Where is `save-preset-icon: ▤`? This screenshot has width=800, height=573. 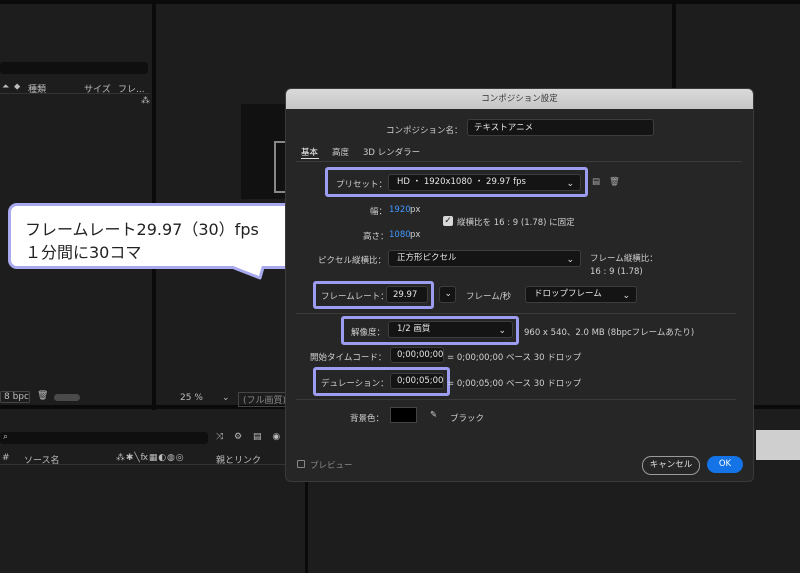 save-preset-icon: ▤ is located at coordinates (596, 182).